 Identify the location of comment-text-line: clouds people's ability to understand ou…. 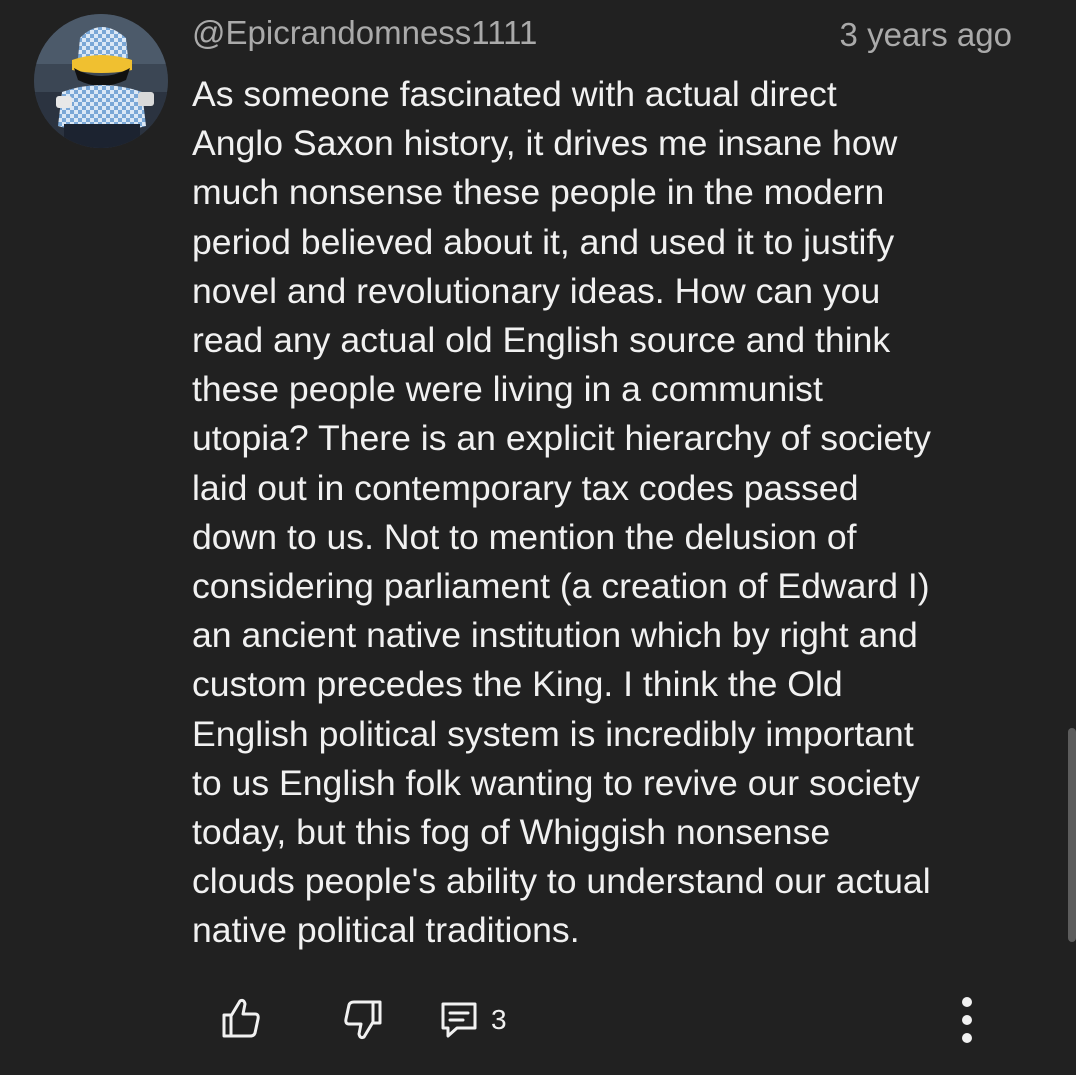
(561, 881).